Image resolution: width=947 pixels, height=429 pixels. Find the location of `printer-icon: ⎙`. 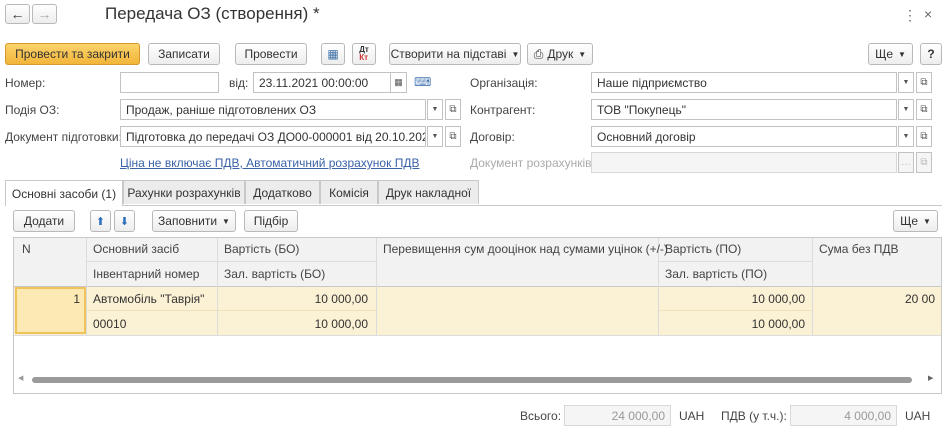

printer-icon: ⎙ is located at coordinates (538, 53).